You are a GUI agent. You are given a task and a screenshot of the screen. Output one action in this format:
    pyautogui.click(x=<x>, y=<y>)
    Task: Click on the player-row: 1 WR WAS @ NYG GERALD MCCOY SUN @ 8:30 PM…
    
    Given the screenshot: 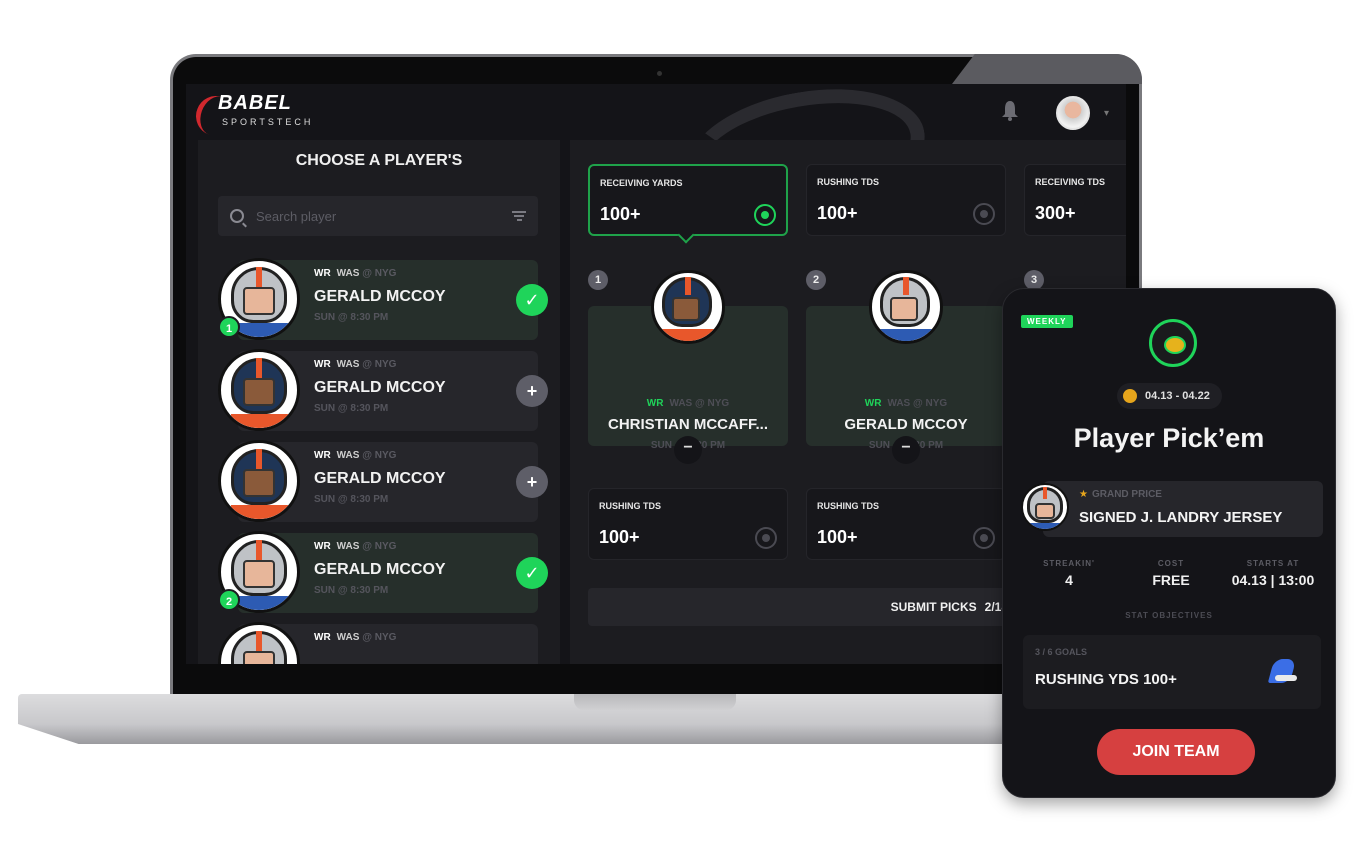 What is the action you would take?
    pyautogui.click(x=383, y=300)
    